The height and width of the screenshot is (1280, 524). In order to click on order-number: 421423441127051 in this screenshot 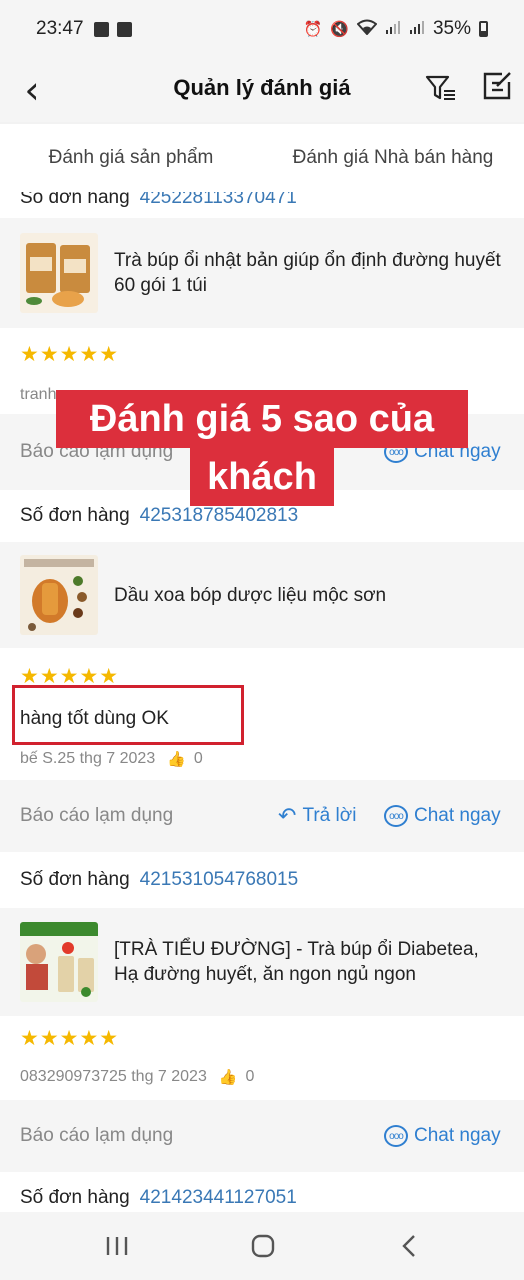, I will do `click(218, 1198)`.